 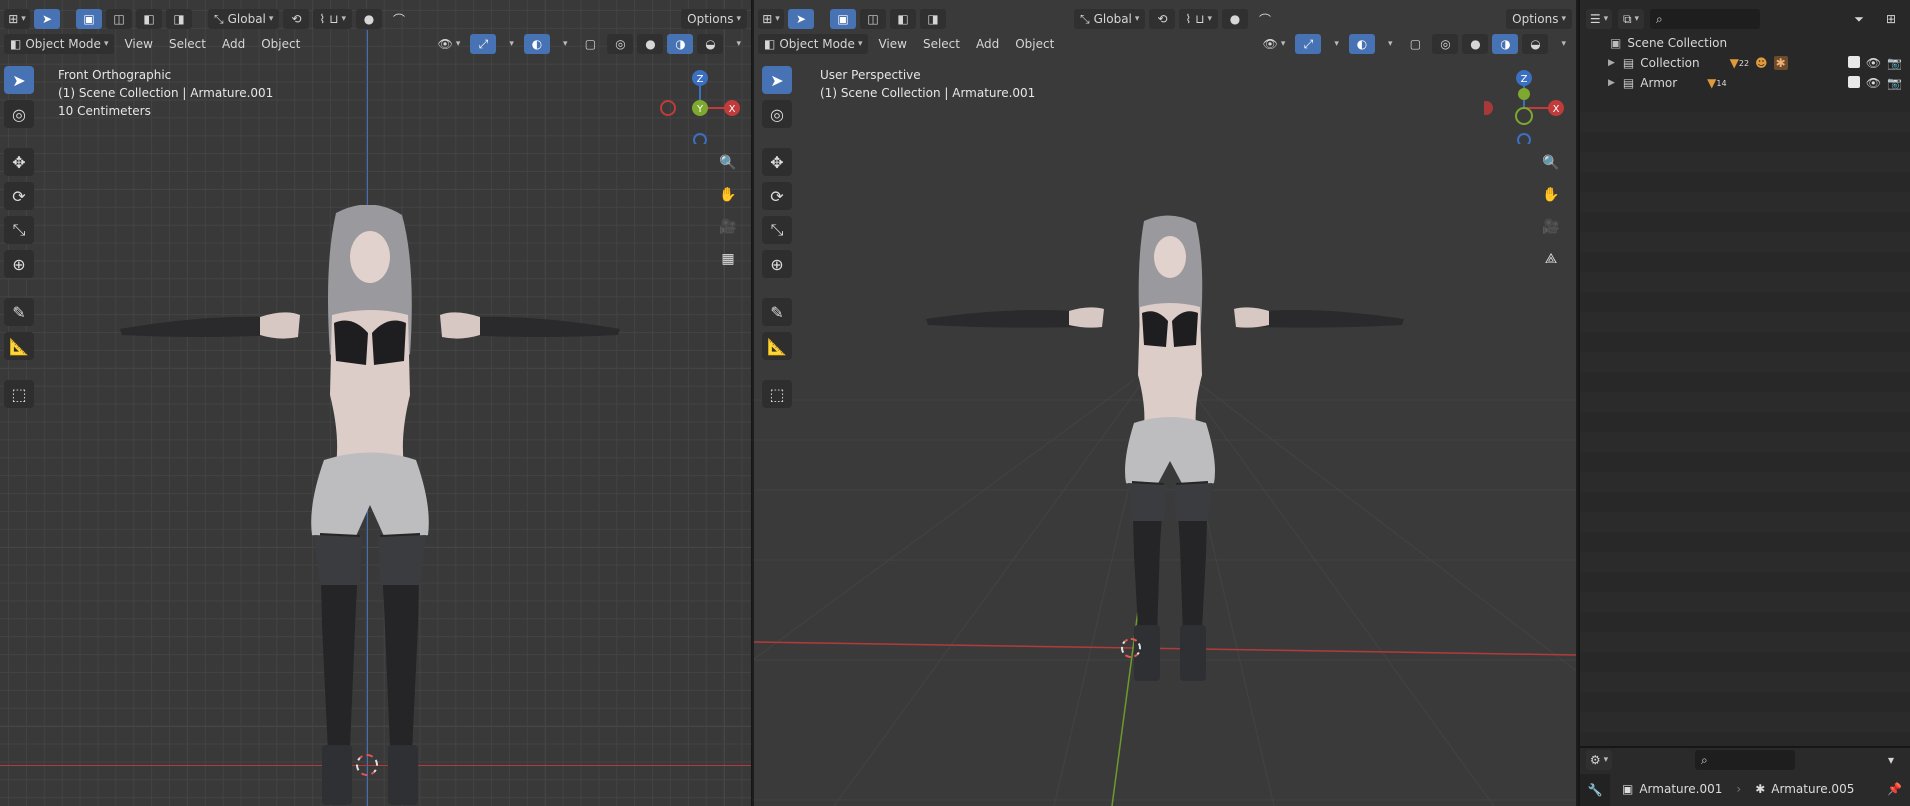 What do you see at coordinates (1891, 760) in the screenshot?
I see `collapse-chevron-icon: ▾` at bounding box center [1891, 760].